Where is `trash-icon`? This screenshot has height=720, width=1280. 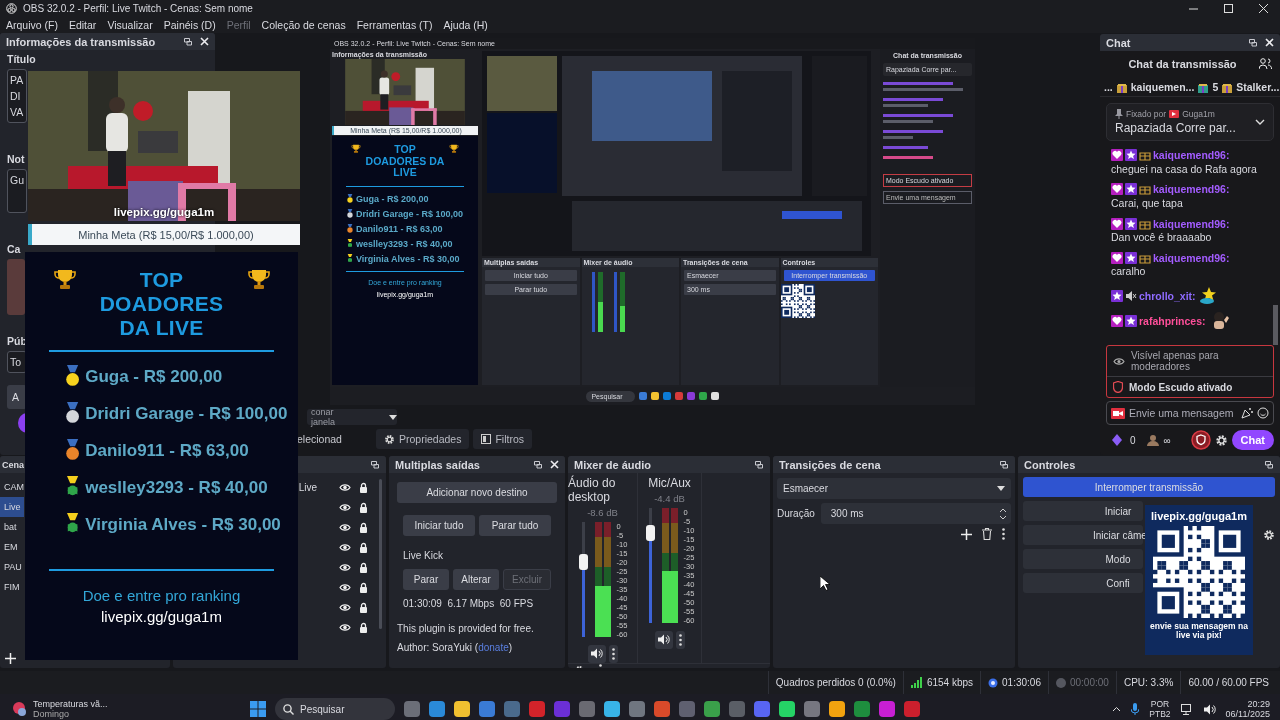
trash-icon is located at coordinates (987, 534).